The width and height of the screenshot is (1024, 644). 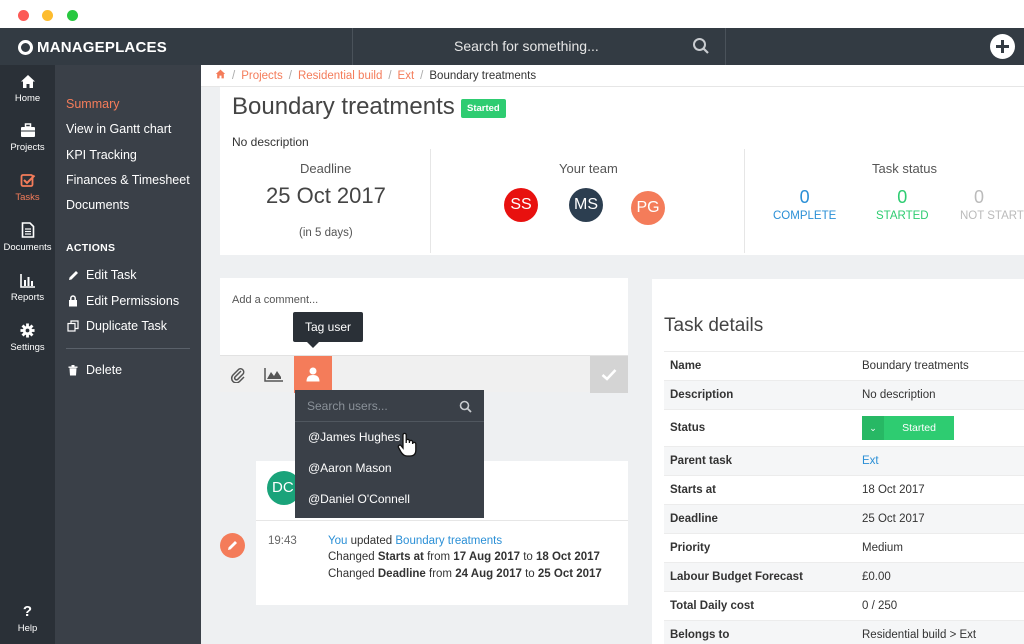 I want to click on submit-comment-button, so click(x=609, y=374).